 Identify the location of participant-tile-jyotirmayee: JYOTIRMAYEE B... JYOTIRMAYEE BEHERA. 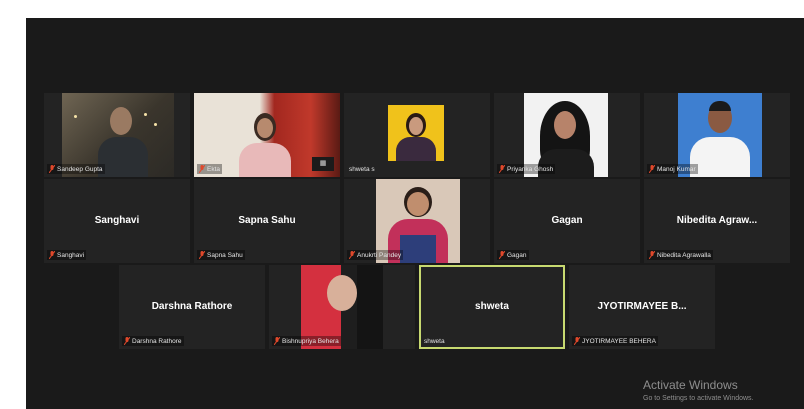
(642, 307).